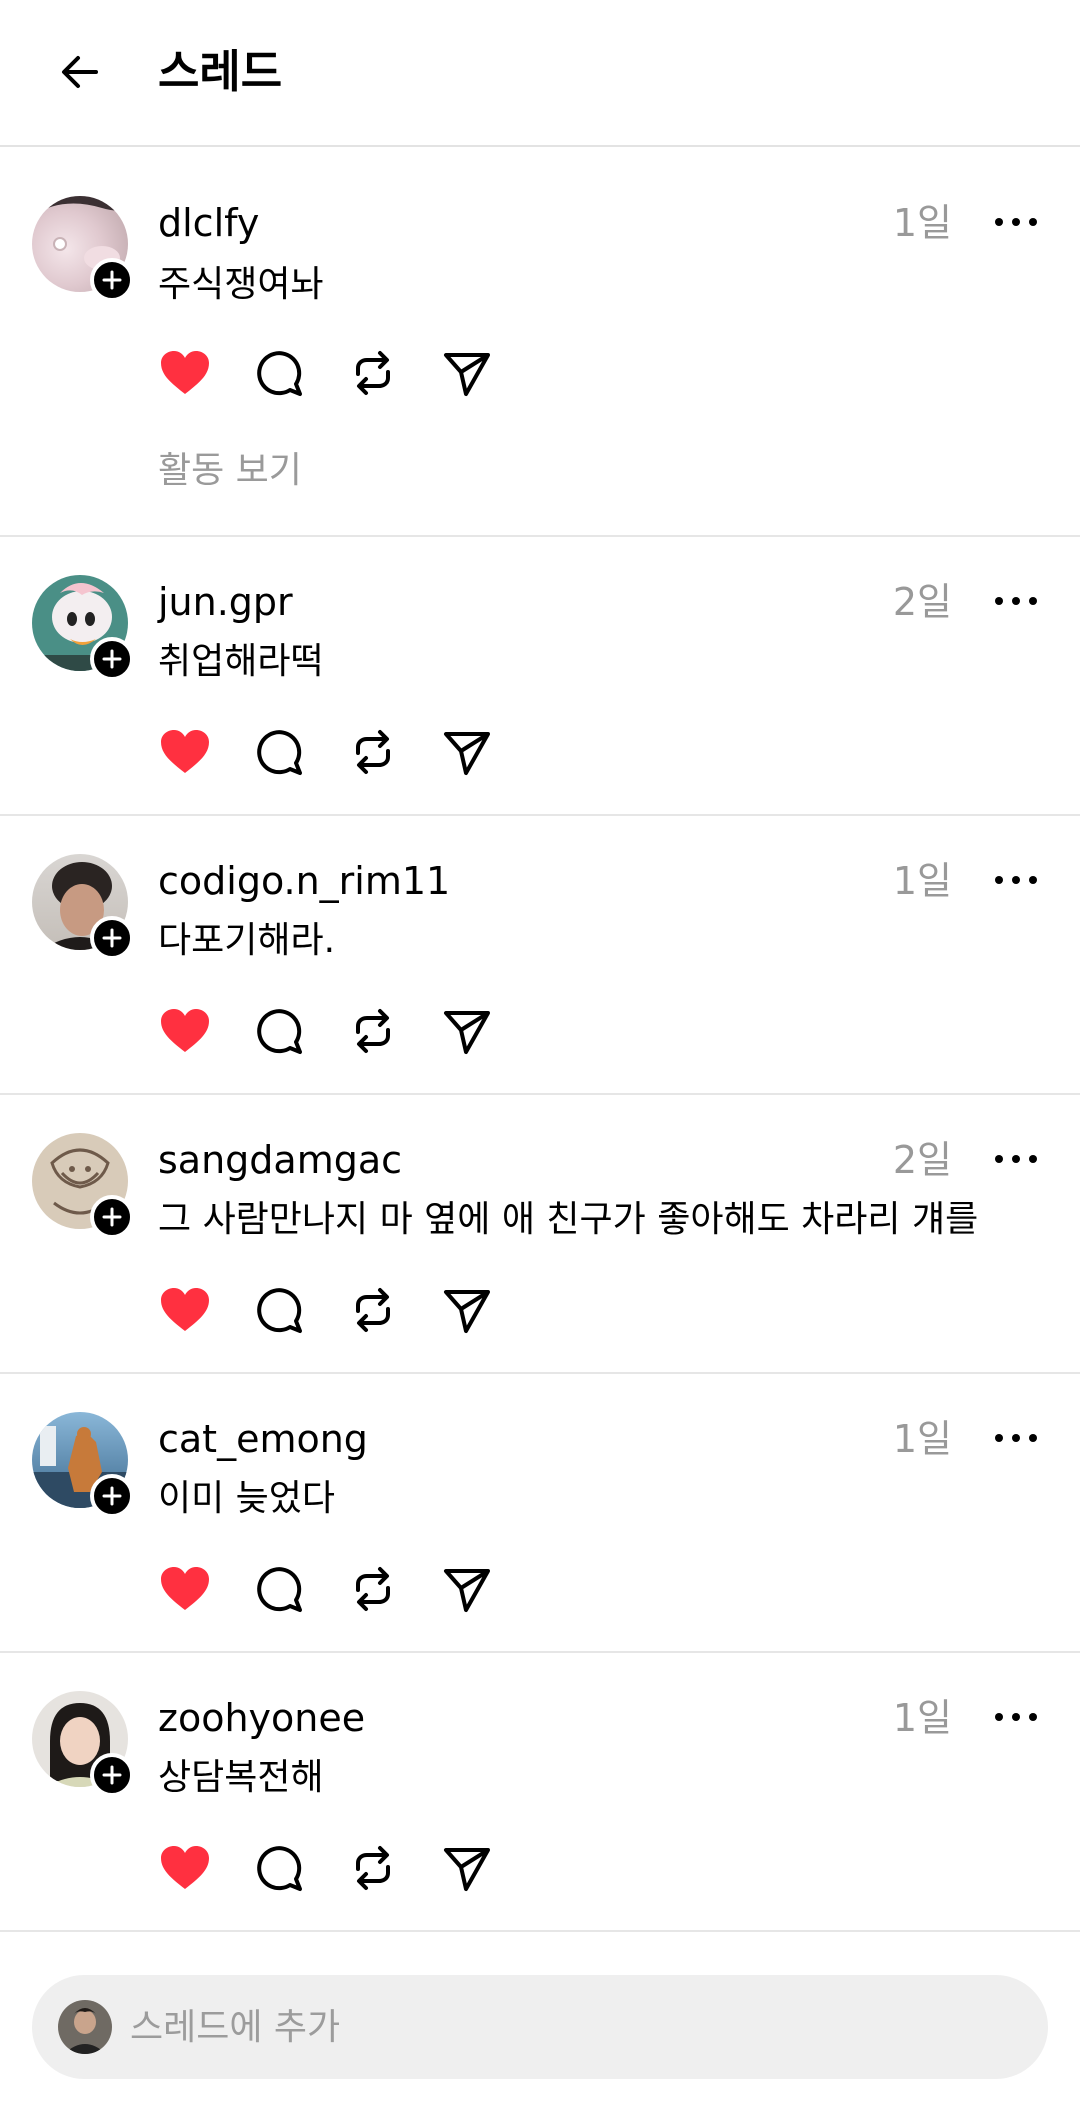  What do you see at coordinates (304, 881) in the screenshot?
I see `username: codigo.n_rim11` at bounding box center [304, 881].